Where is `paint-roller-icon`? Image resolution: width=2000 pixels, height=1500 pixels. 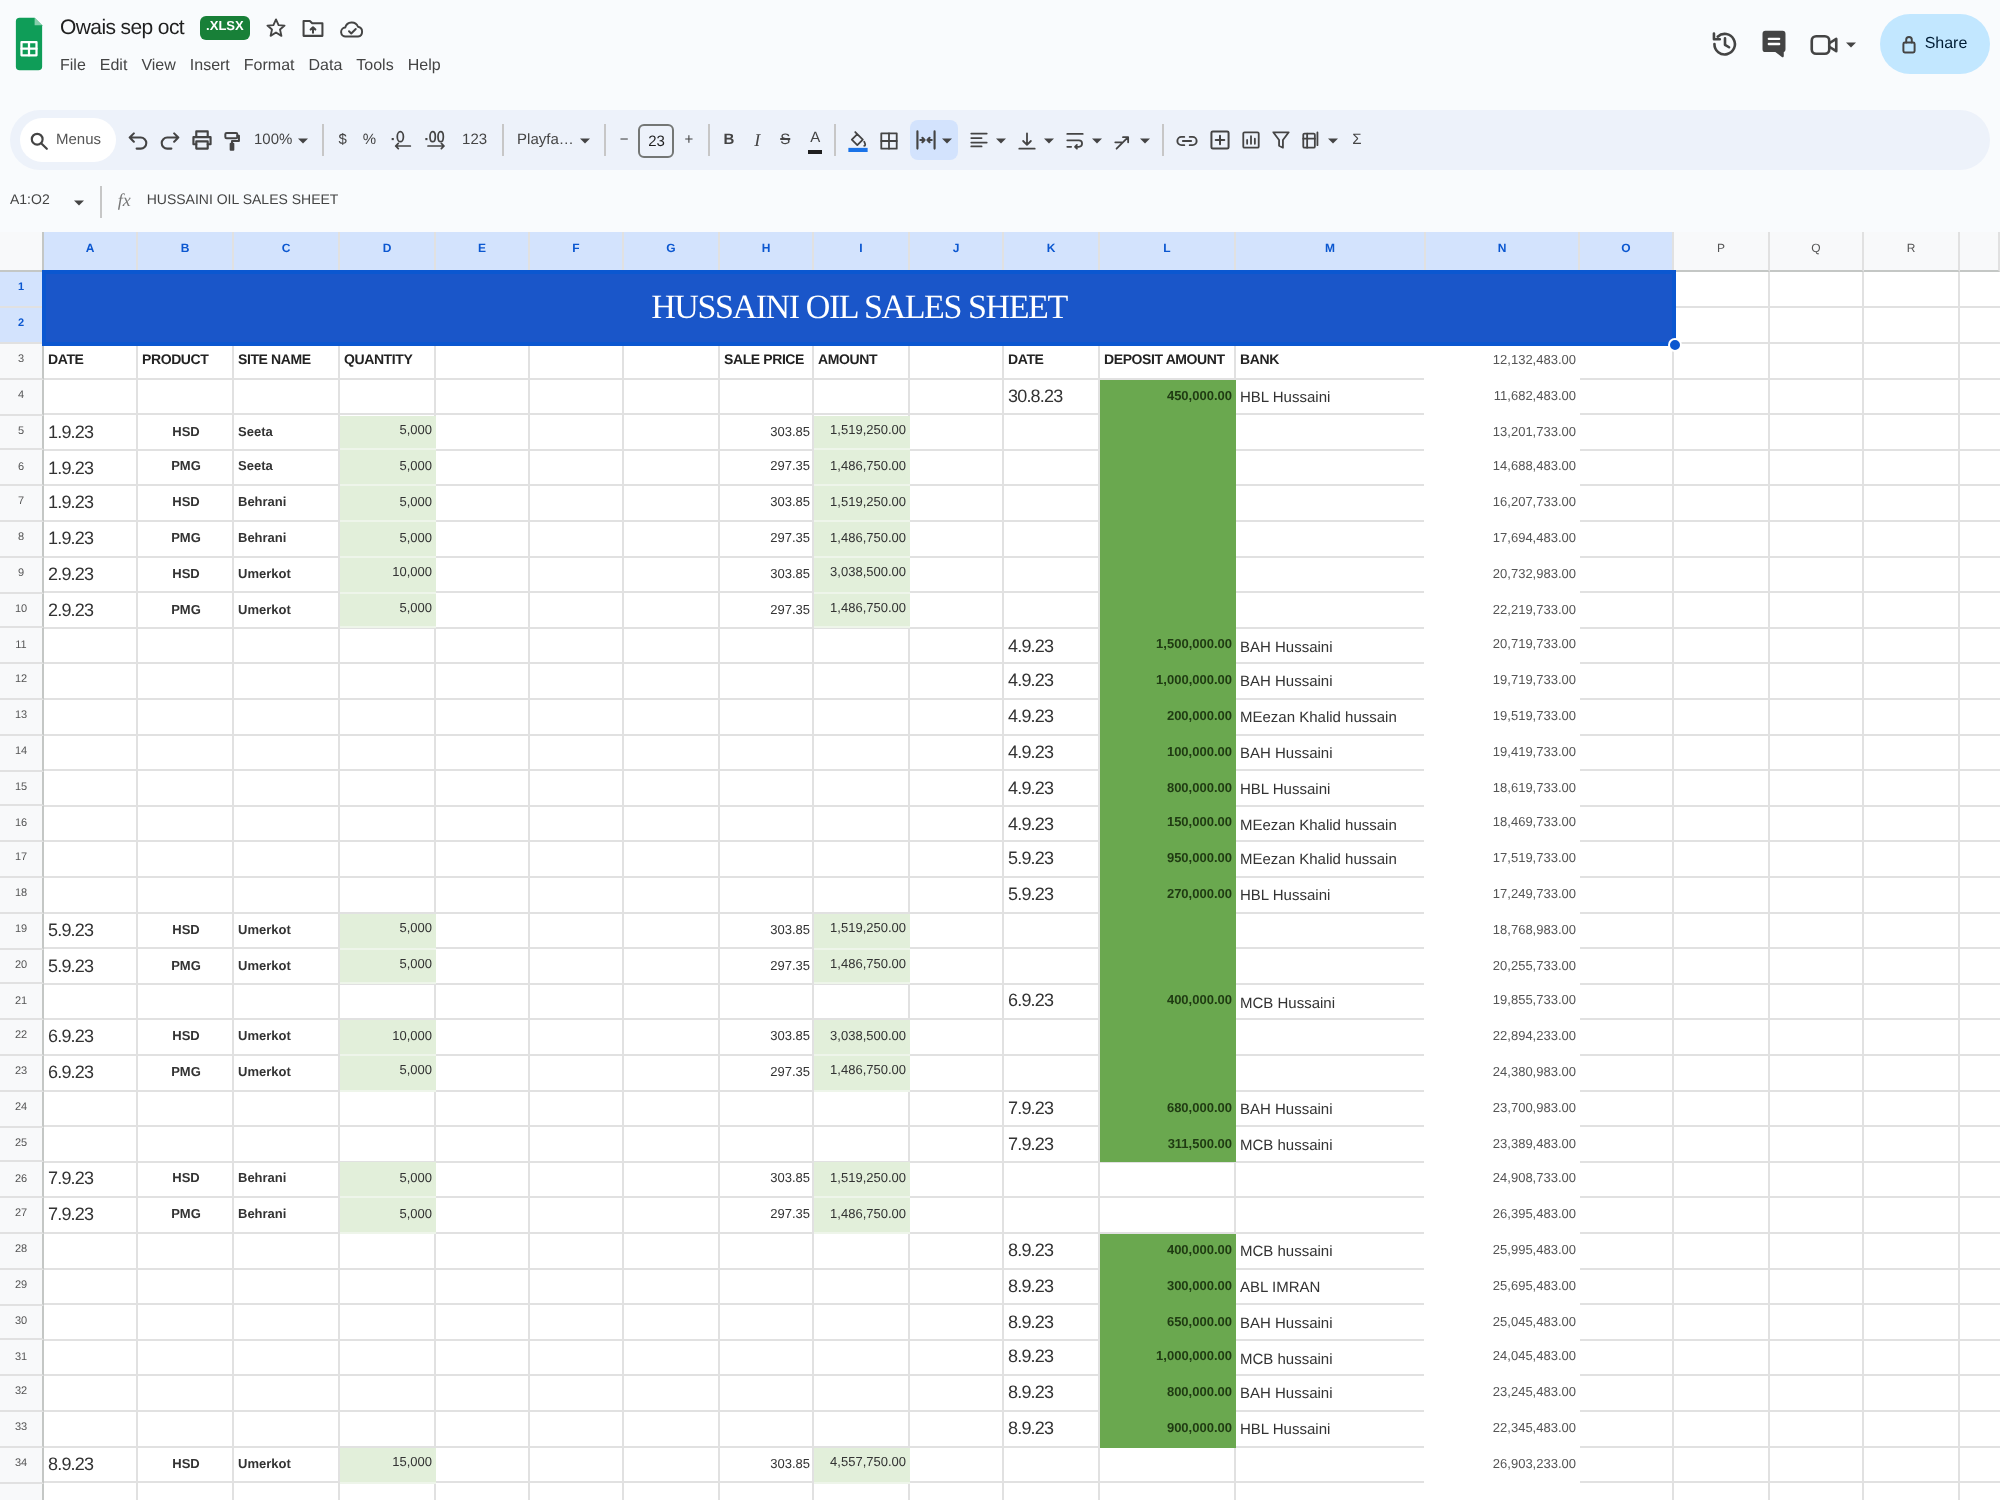
paint-roller-icon is located at coordinates (232, 140).